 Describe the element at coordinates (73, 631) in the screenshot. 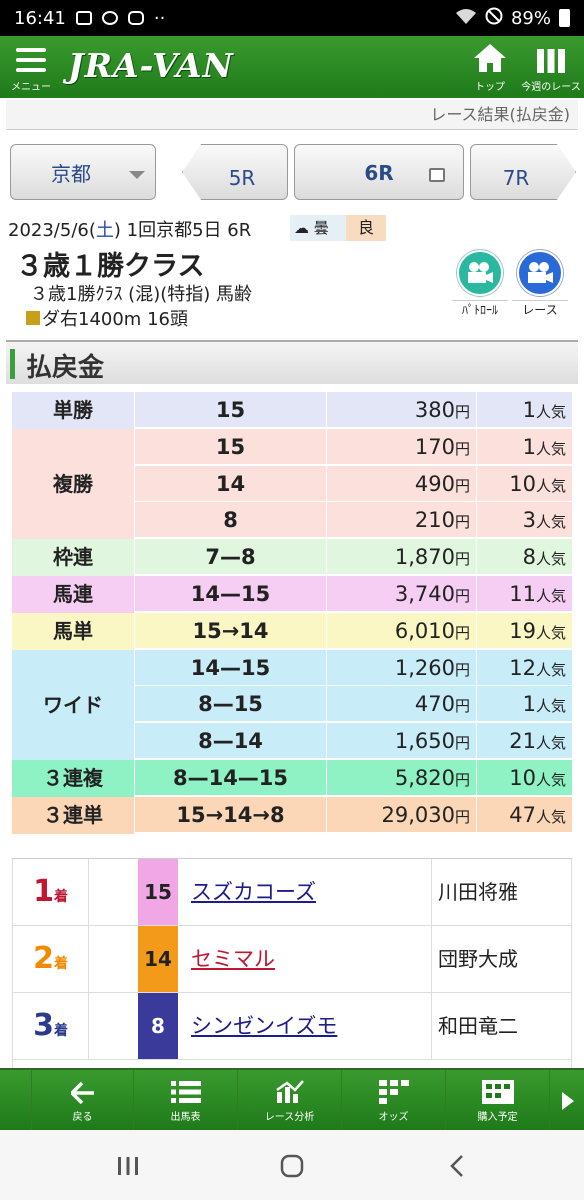

I see `payout-bet-type: 馬単` at that location.